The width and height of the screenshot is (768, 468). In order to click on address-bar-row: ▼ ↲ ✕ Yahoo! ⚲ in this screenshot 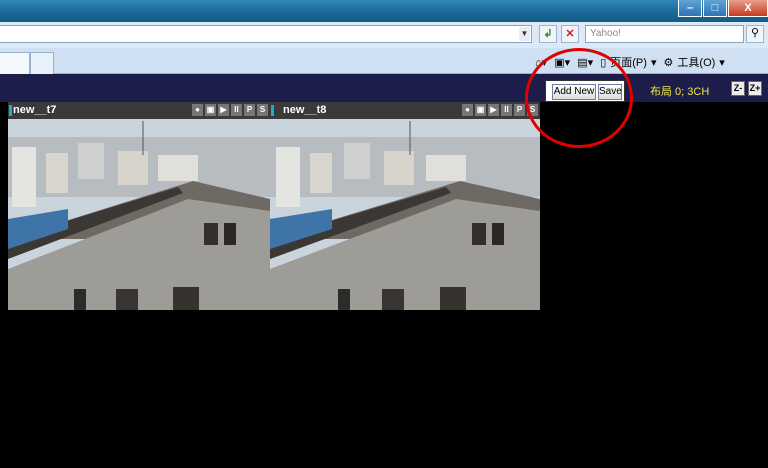, I will do `click(384, 35)`.